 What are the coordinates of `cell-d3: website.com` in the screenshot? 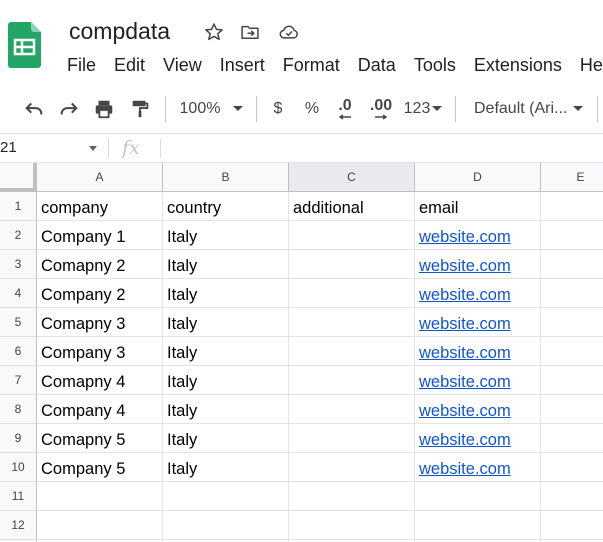 It's located at (478, 264).